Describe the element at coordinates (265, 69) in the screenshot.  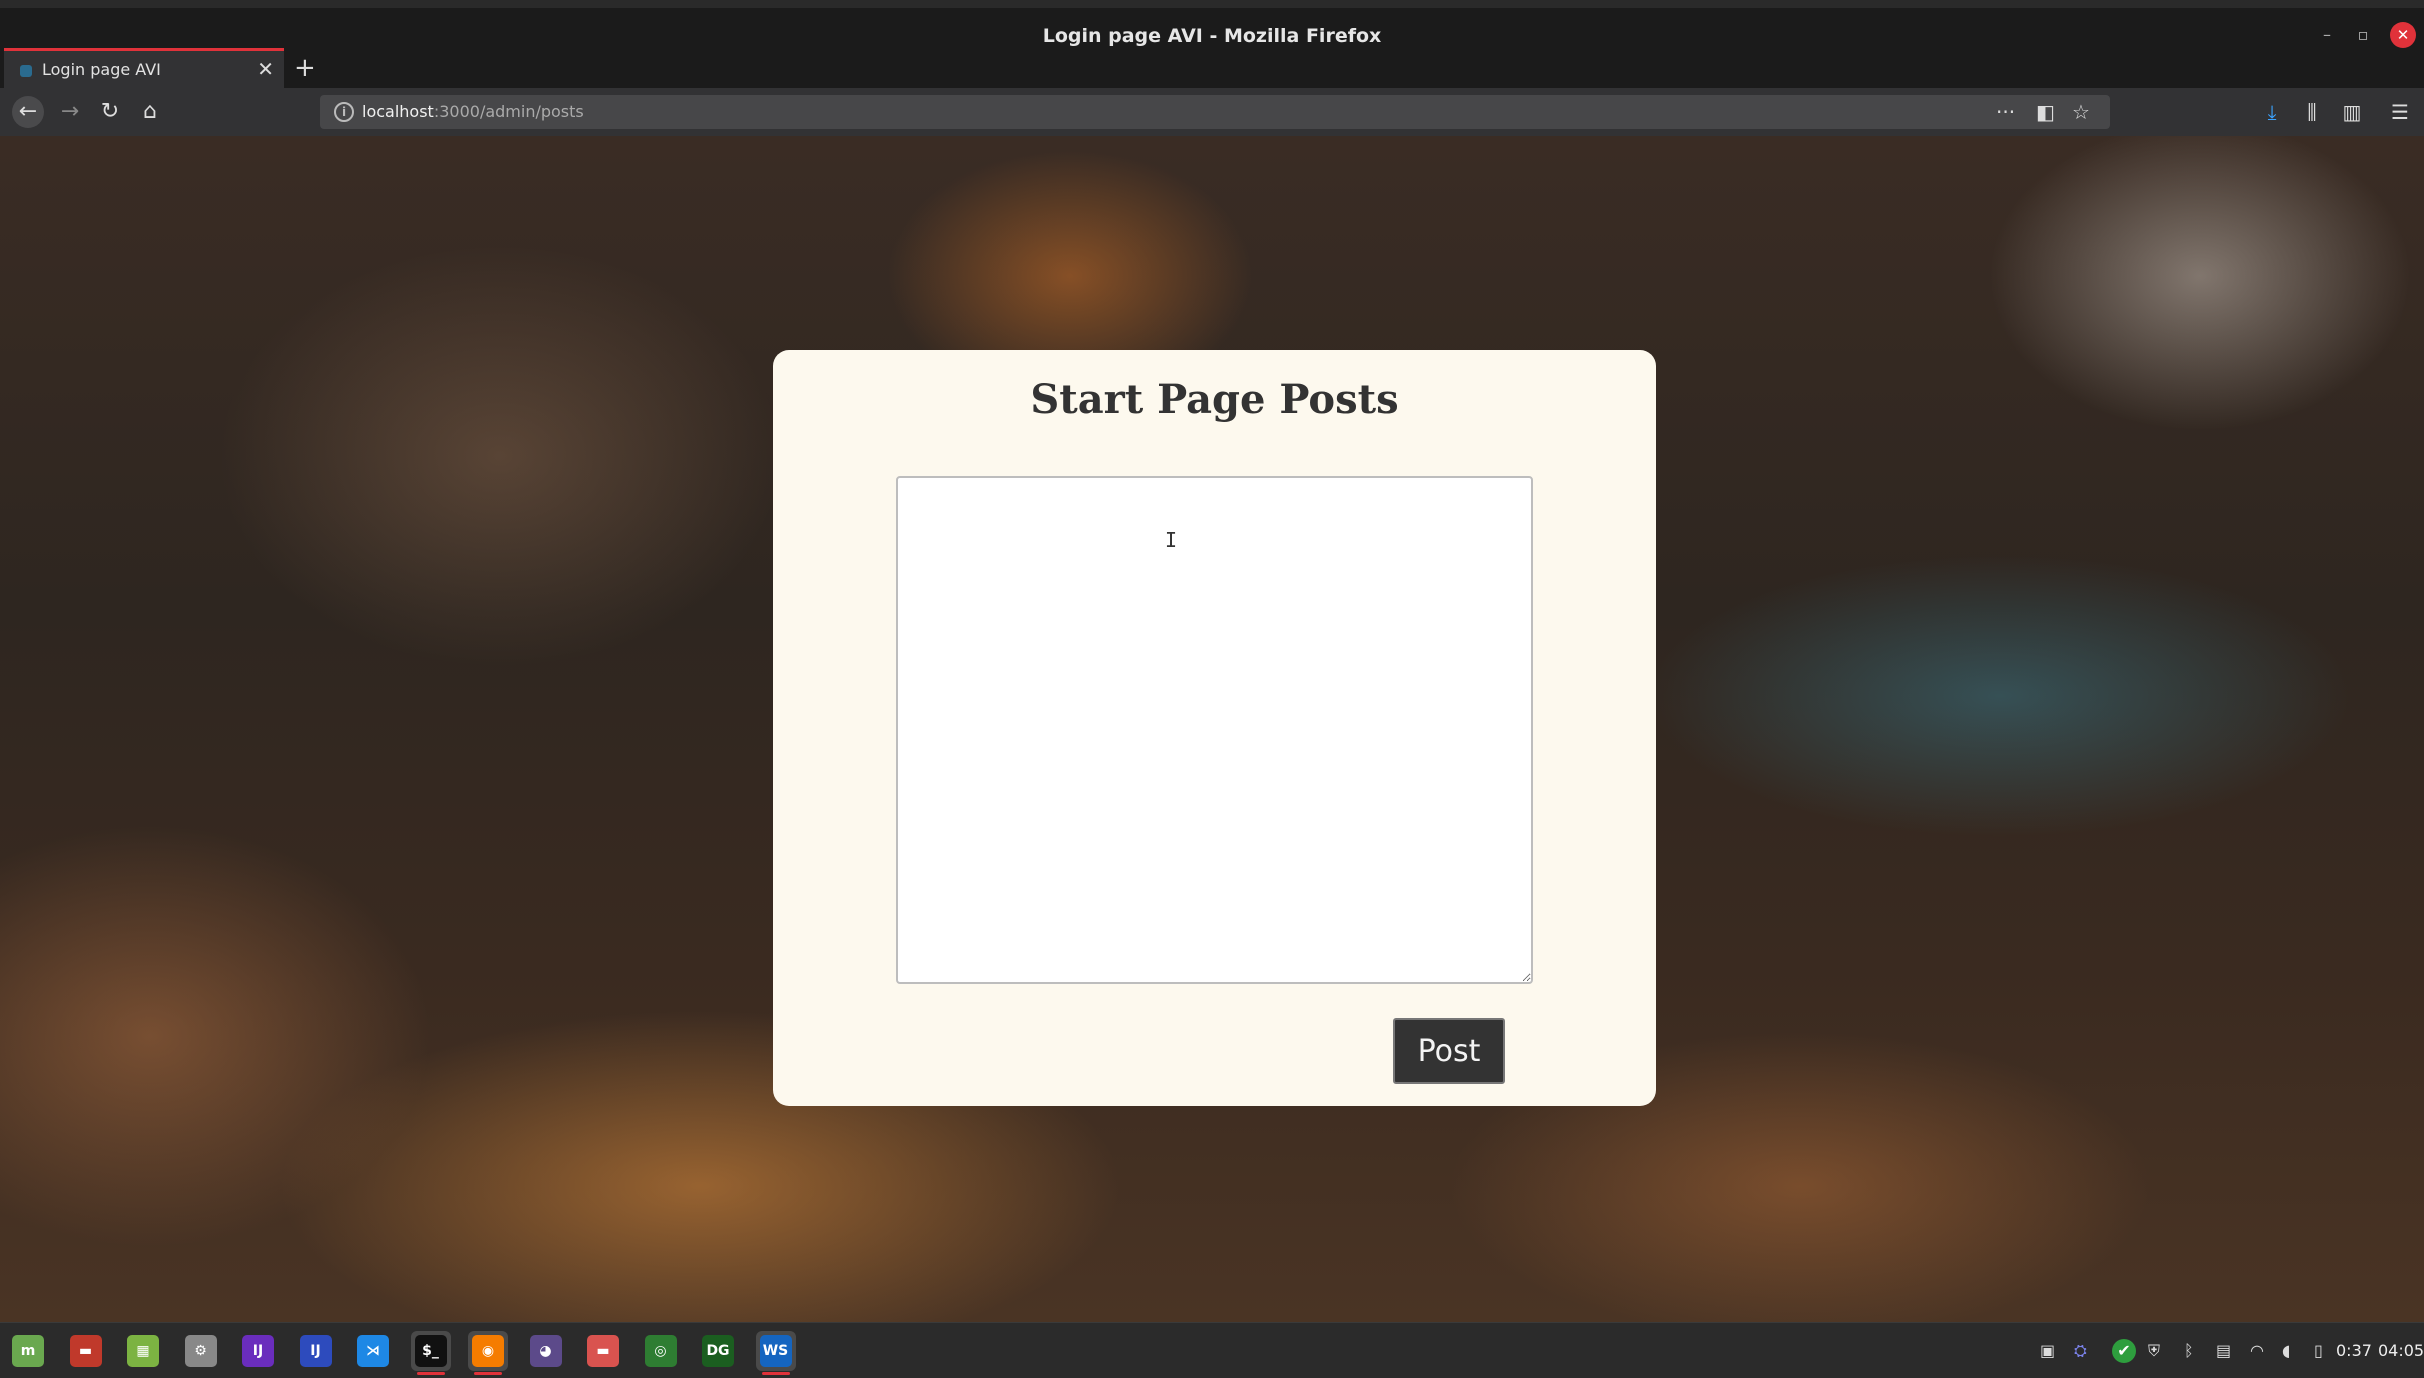
I see `close-tab-icon: ✕` at that location.